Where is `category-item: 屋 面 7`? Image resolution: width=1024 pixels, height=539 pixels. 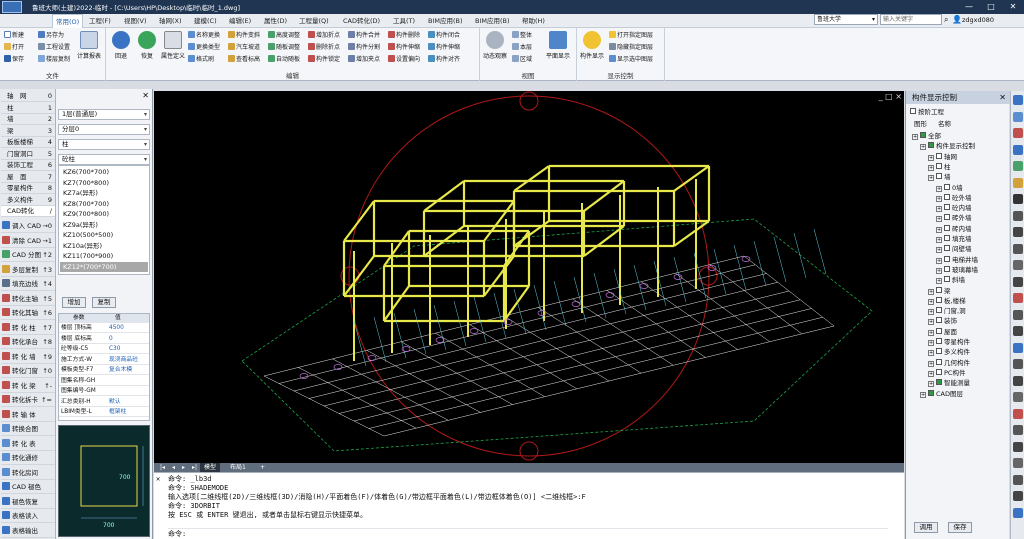
category-item: 屋 面 7 is located at coordinates (28, 177).